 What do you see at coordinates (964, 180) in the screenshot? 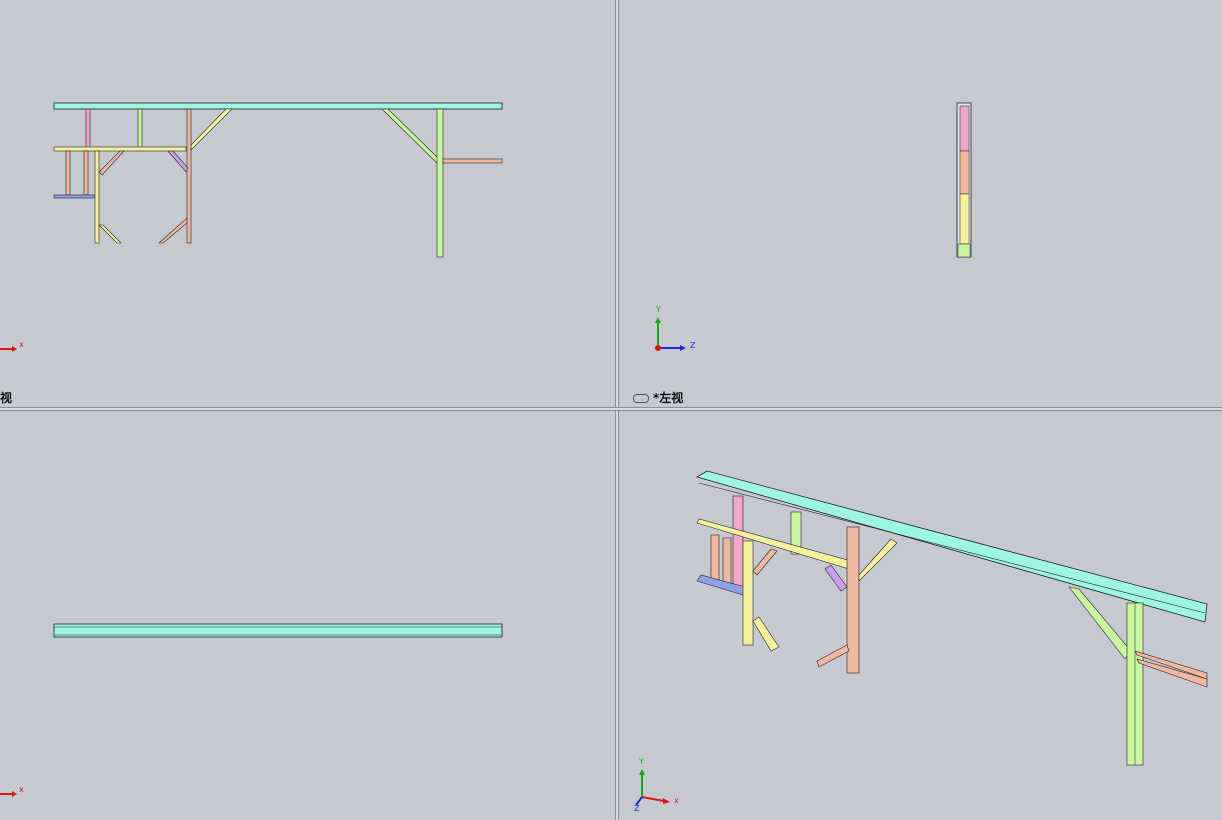
I see `left-view-model` at bounding box center [964, 180].